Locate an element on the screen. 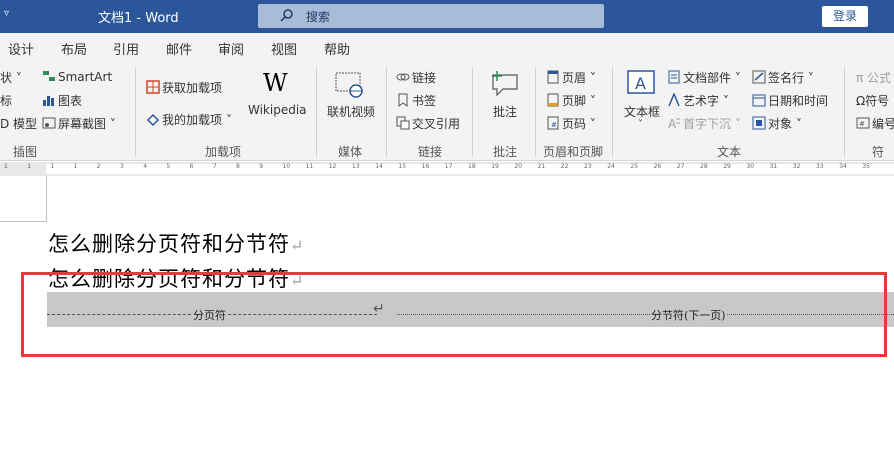  ruler-tick-label: 14 is located at coordinates (379, 166).